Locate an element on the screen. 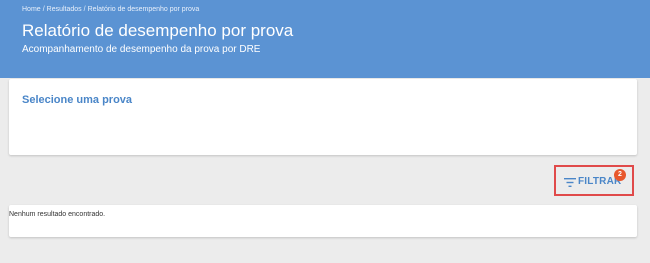 This screenshot has height=263, width=650. breadcrumb-item-resultados: Resultados is located at coordinates (64, 9).